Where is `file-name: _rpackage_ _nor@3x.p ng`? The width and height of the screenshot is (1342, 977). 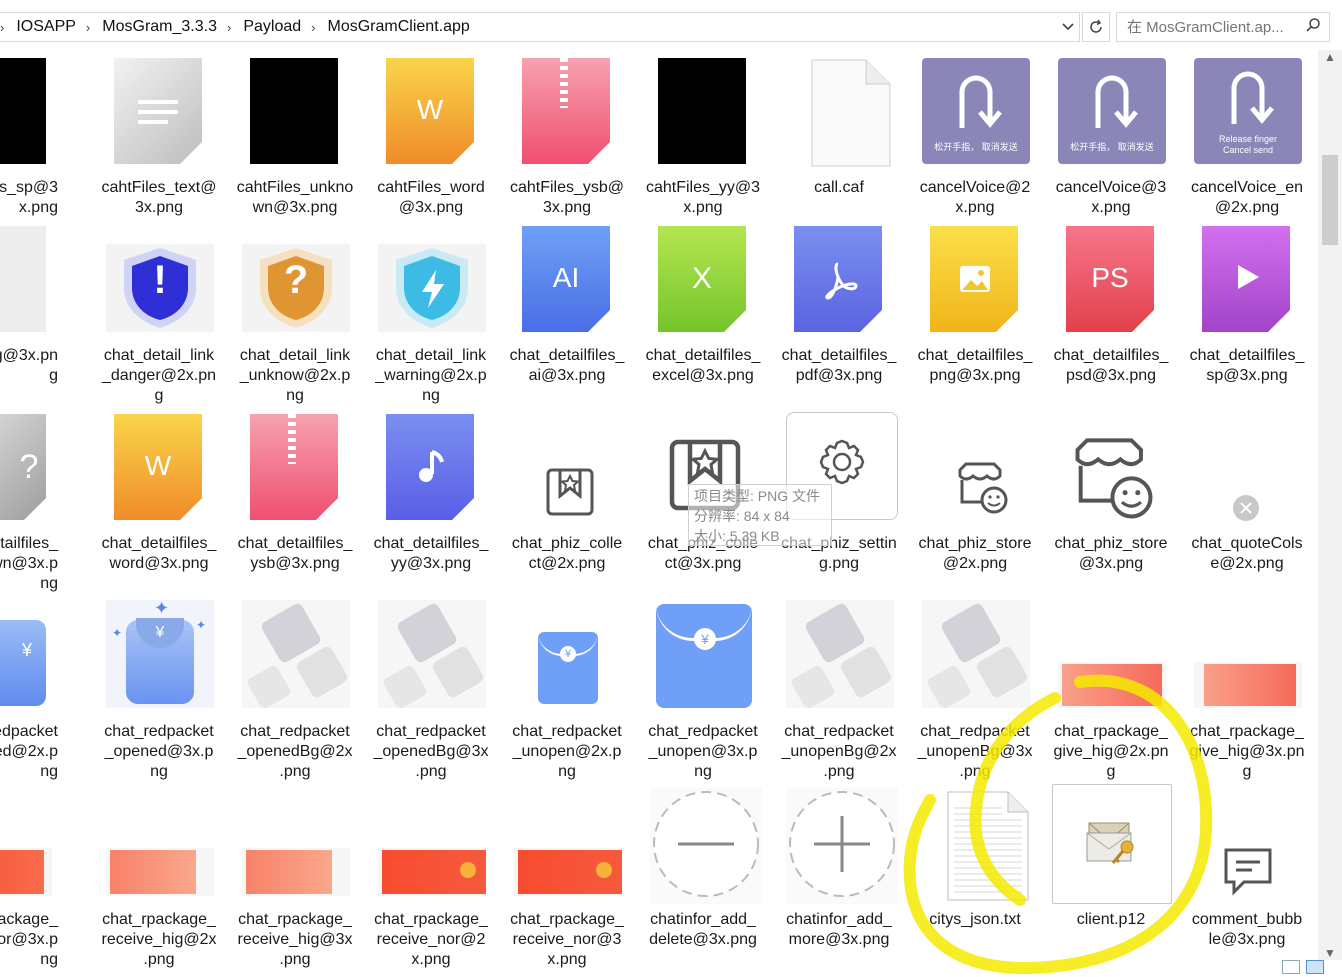
file-name: _rpackage_ _nor@3x.p ng is located at coordinates (29, 939).